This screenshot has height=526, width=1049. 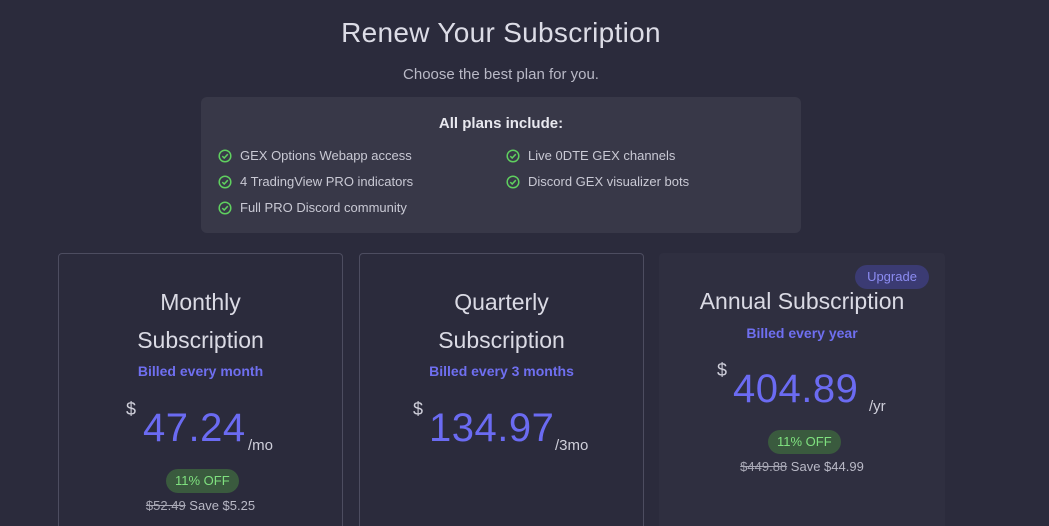 I want to click on feature-item: Discord GEX visualizer bots, so click(x=597, y=181).